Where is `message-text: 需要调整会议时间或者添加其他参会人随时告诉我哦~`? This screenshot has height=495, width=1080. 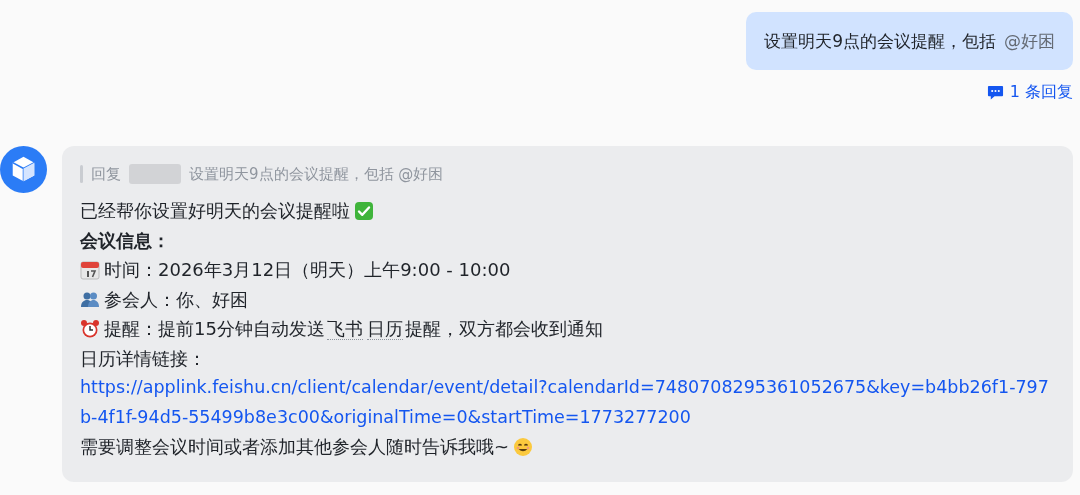
message-text: 需要调整会议时间或者添加其他参会人随时告诉我哦~ is located at coordinates (295, 447).